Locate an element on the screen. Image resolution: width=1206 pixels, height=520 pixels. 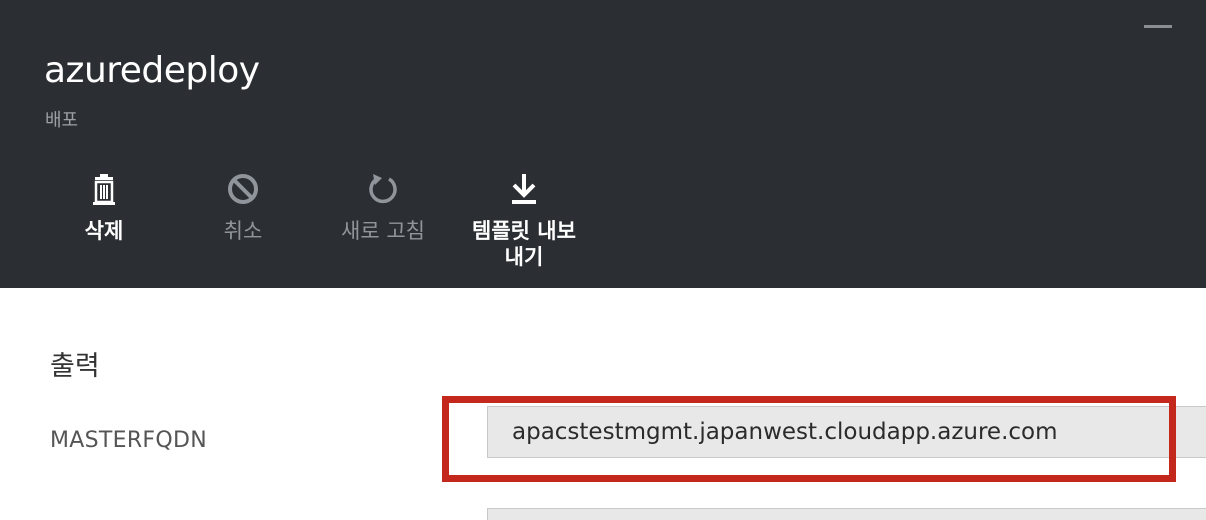
outputs-section-title: 출력 is located at coordinates (75, 366).